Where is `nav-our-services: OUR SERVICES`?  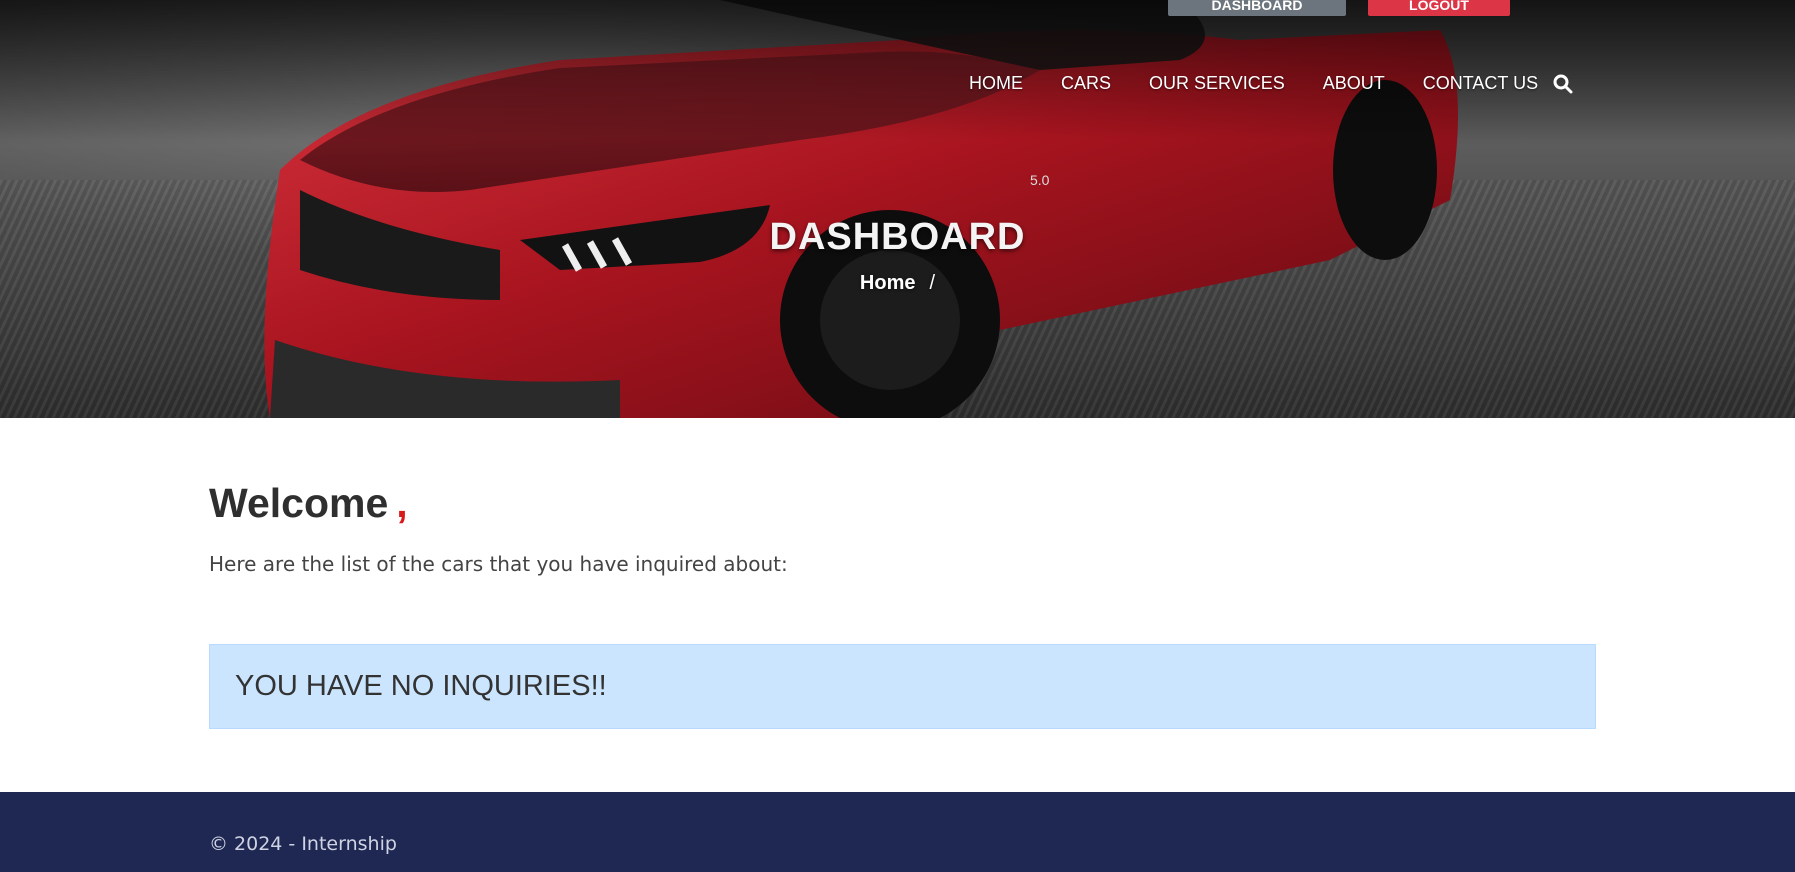
nav-our-services: OUR SERVICES is located at coordinates (1217, 83).